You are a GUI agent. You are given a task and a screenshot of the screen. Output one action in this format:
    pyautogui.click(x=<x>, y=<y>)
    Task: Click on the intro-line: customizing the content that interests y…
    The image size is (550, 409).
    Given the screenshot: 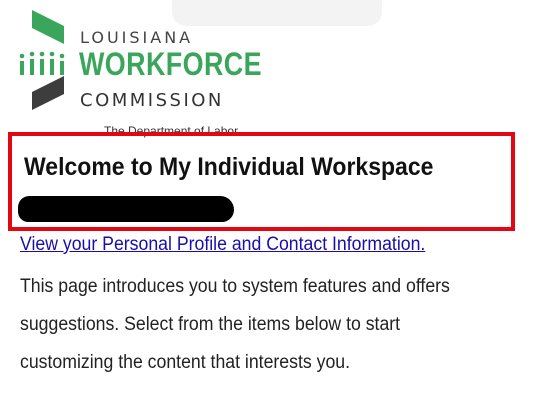 What is the action you would take?
    pyautogui.click(x=185, y=362)
    